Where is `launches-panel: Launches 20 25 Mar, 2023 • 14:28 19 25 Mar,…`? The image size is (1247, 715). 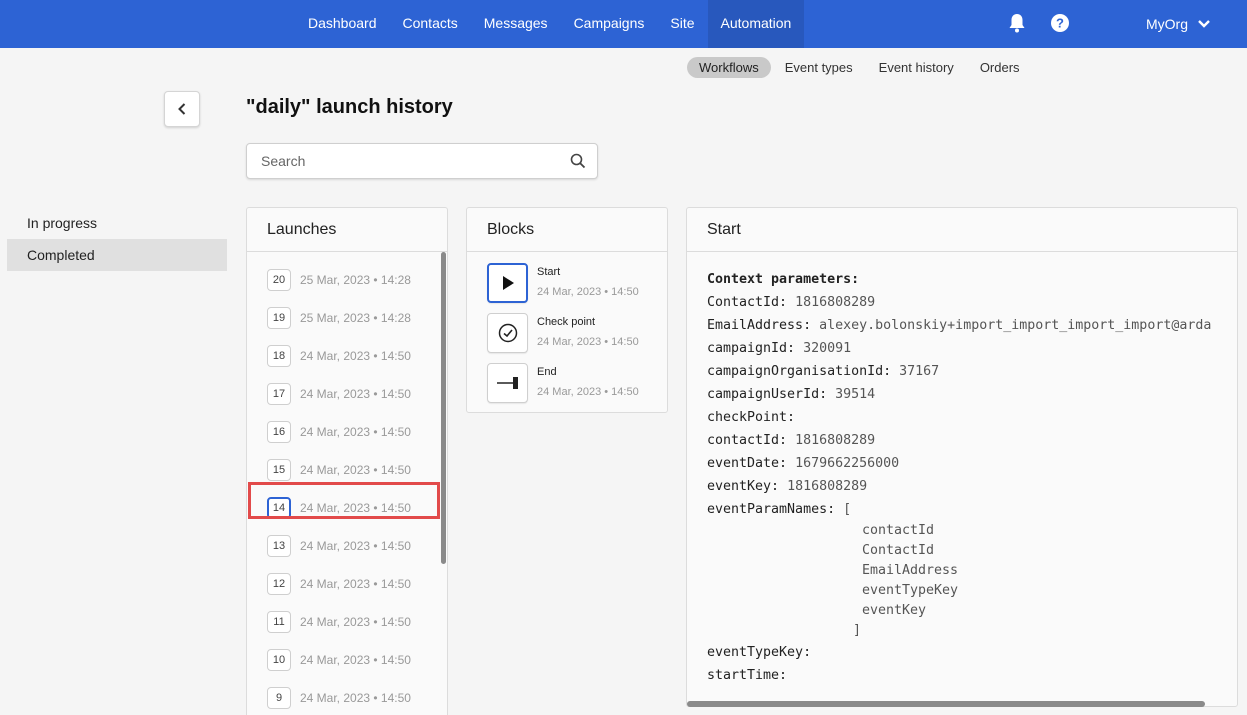
launches-panel: Launches 20 25 Mar, 2023 • 14:28 19 25 Mar,… is located at coordinates (347, 461).